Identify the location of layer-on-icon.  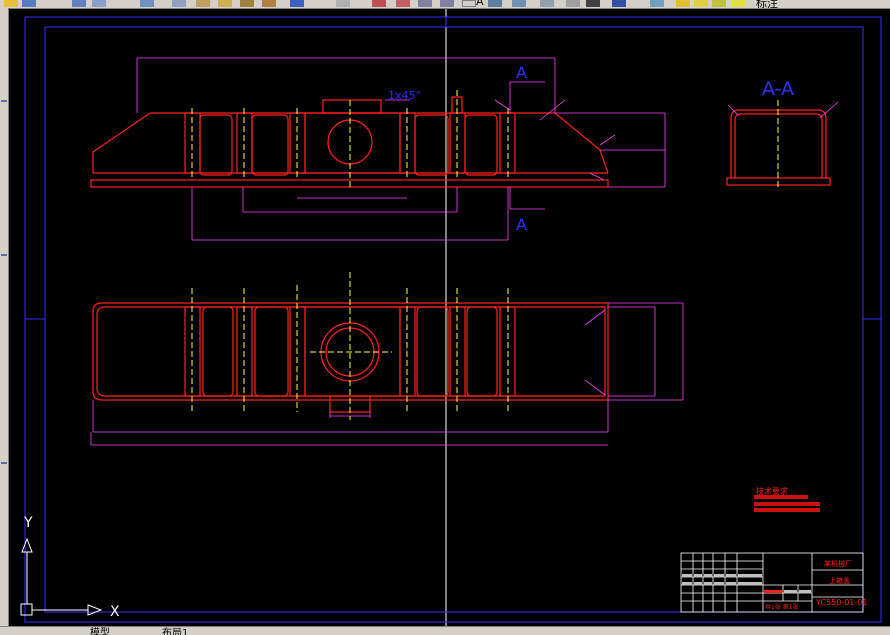
(683, 3).